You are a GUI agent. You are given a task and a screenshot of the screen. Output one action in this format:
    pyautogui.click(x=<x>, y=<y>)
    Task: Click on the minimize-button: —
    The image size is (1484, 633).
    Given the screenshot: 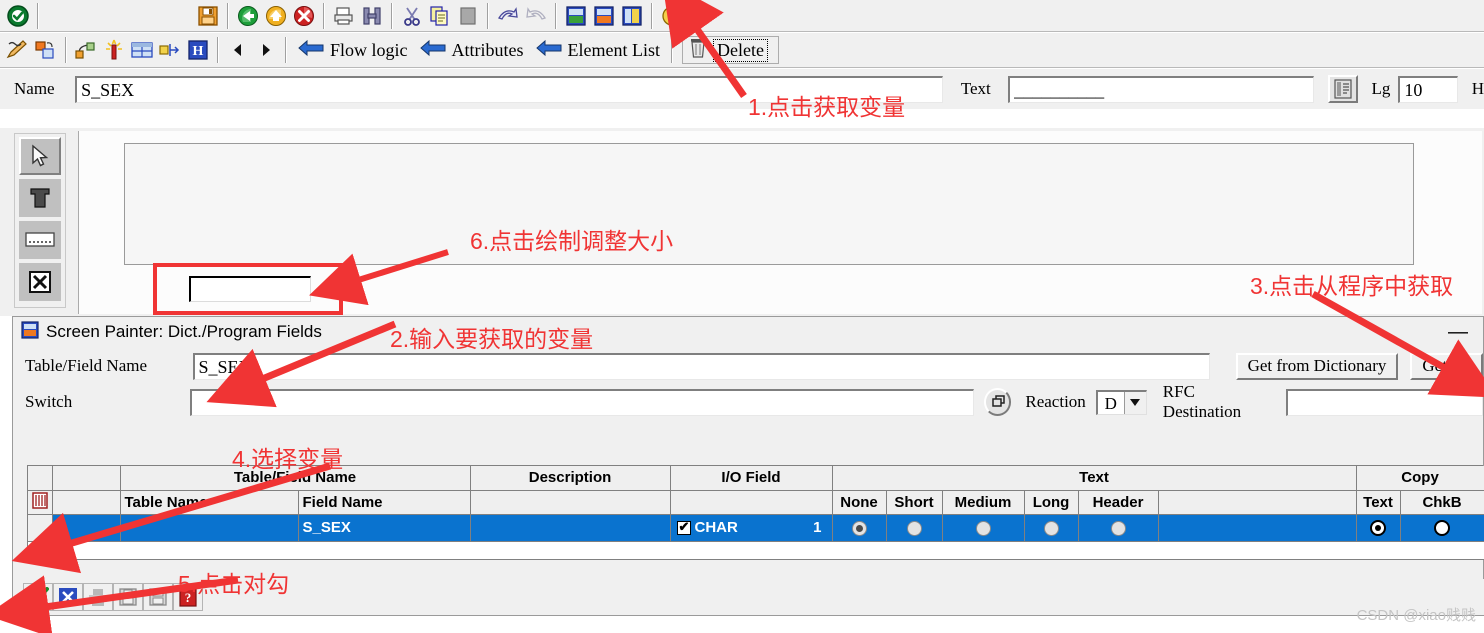 What is the action you would take?
    pyautogui.click(x=1458, y=332)
    